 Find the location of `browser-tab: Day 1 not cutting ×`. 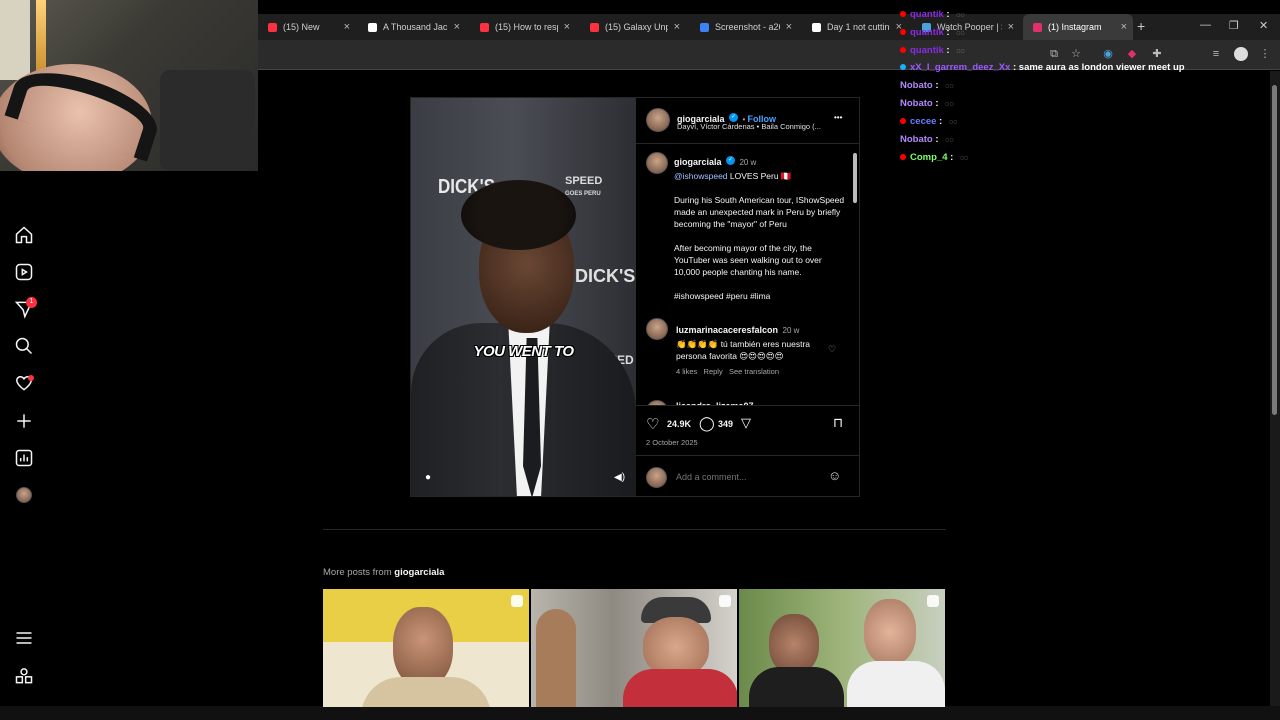

browser-tab: Day 1 not cutting × is located at coordinates (855, 27).